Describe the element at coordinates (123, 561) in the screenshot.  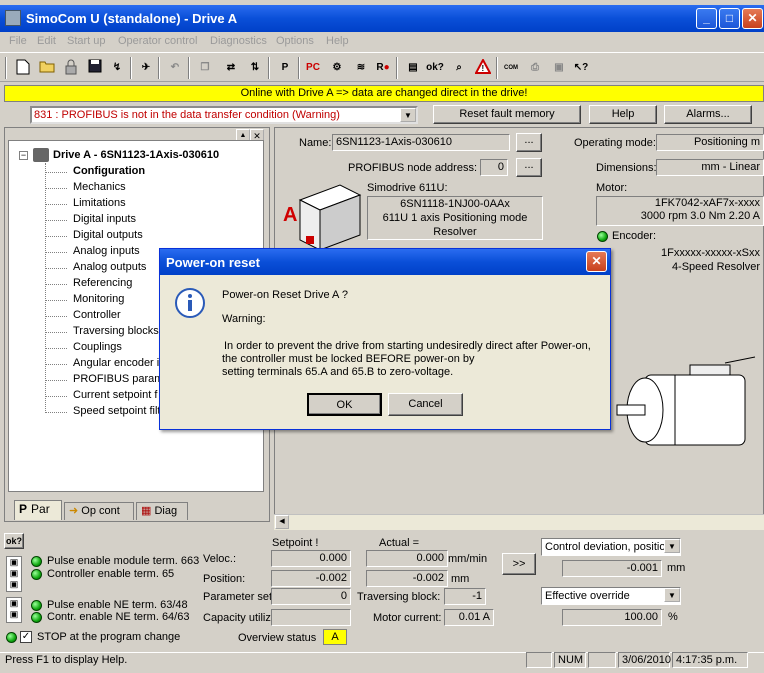
I see `pulse-enable-module-label: Pulse enable module term. 663` at that location.